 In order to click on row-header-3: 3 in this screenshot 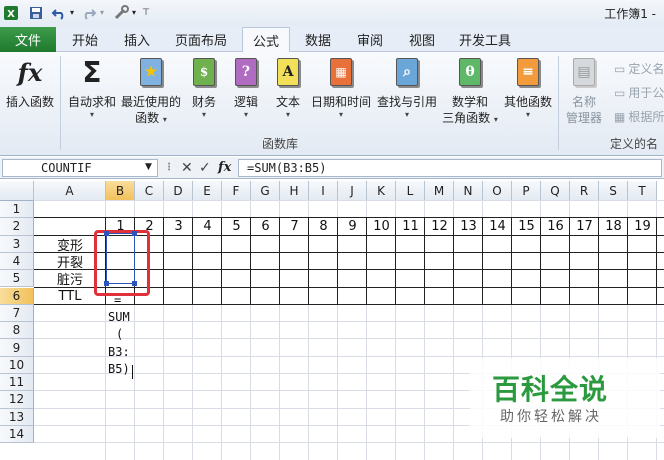, I will do `click(17, 244)`.